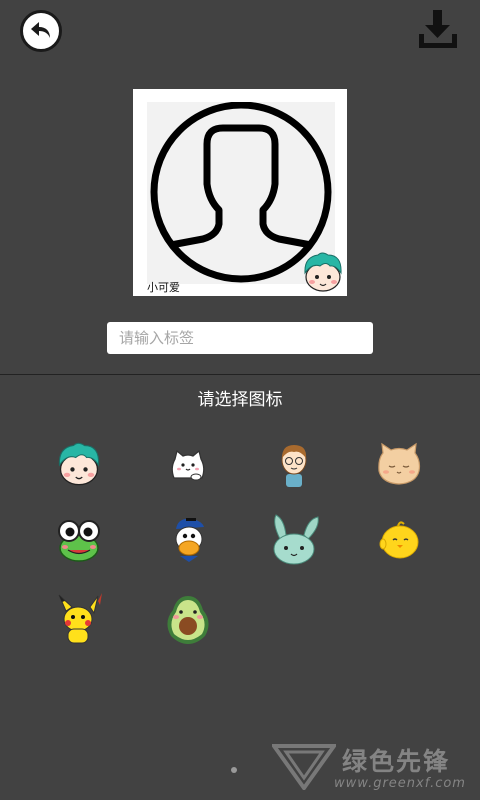  I want to click on sticker-white-cat, so click(188, 464).